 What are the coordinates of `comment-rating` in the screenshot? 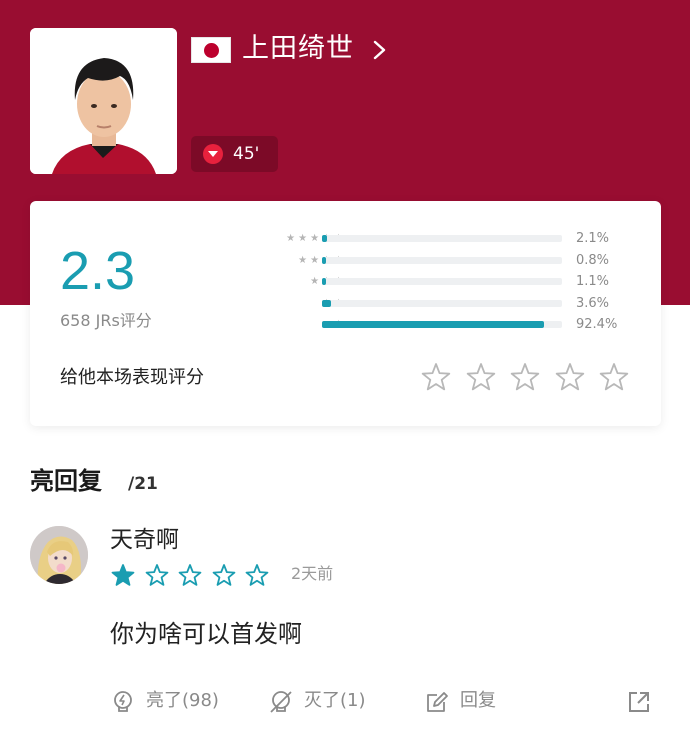 It's located at (192, 575).